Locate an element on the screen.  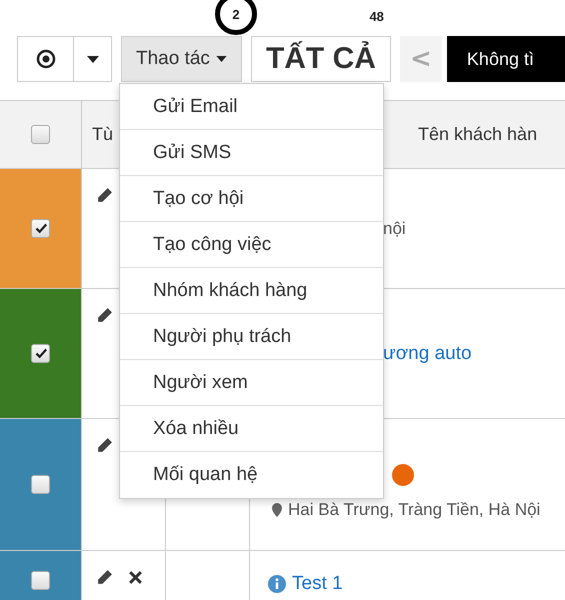
info-icon is located at coordinates (277, 584).